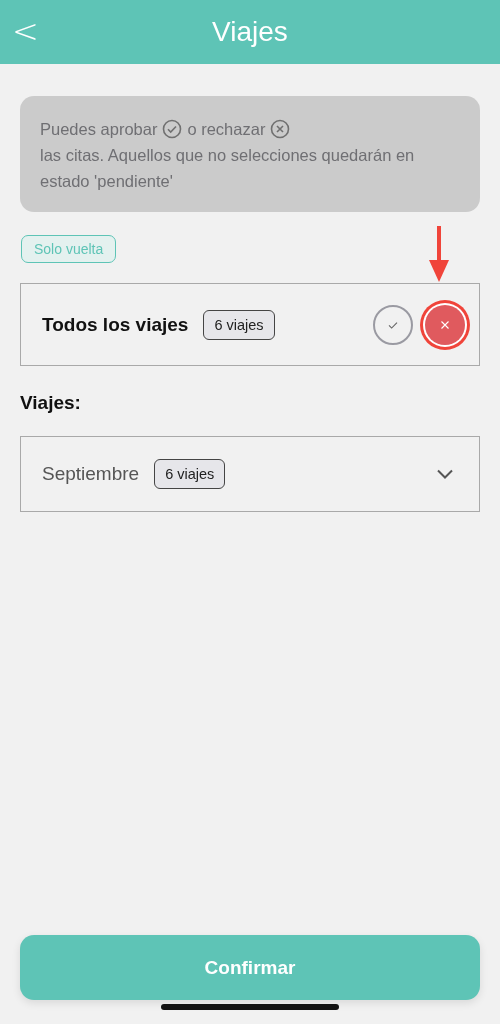 The image size is (500, 1024). Describe the element at coordinates (91, 474) in the screenshot. I see `month-label: Septiembre` at that location.